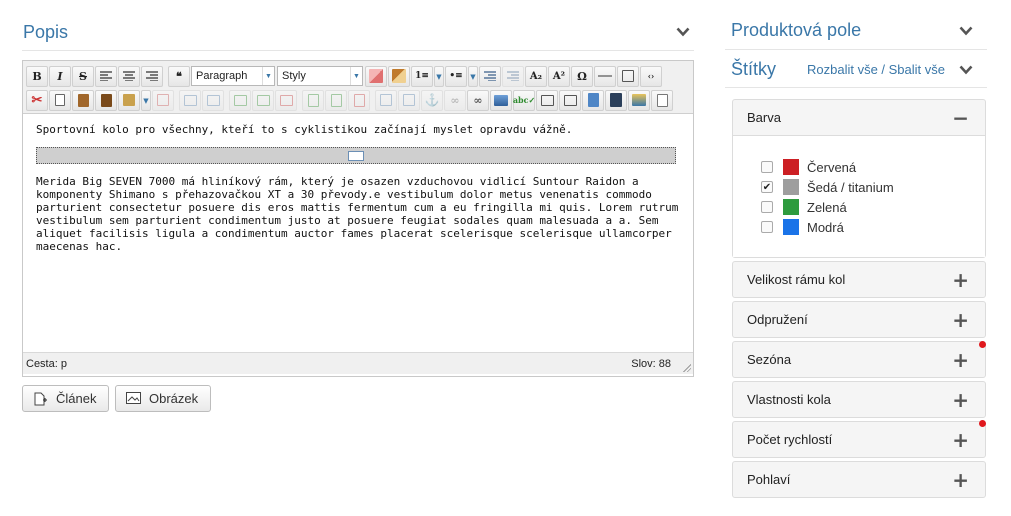 This screenshot has height=516, width=1011. Describe the element at coordinates (455, 100) in the screenshot. I see `unlink-button: ∞` at that location.